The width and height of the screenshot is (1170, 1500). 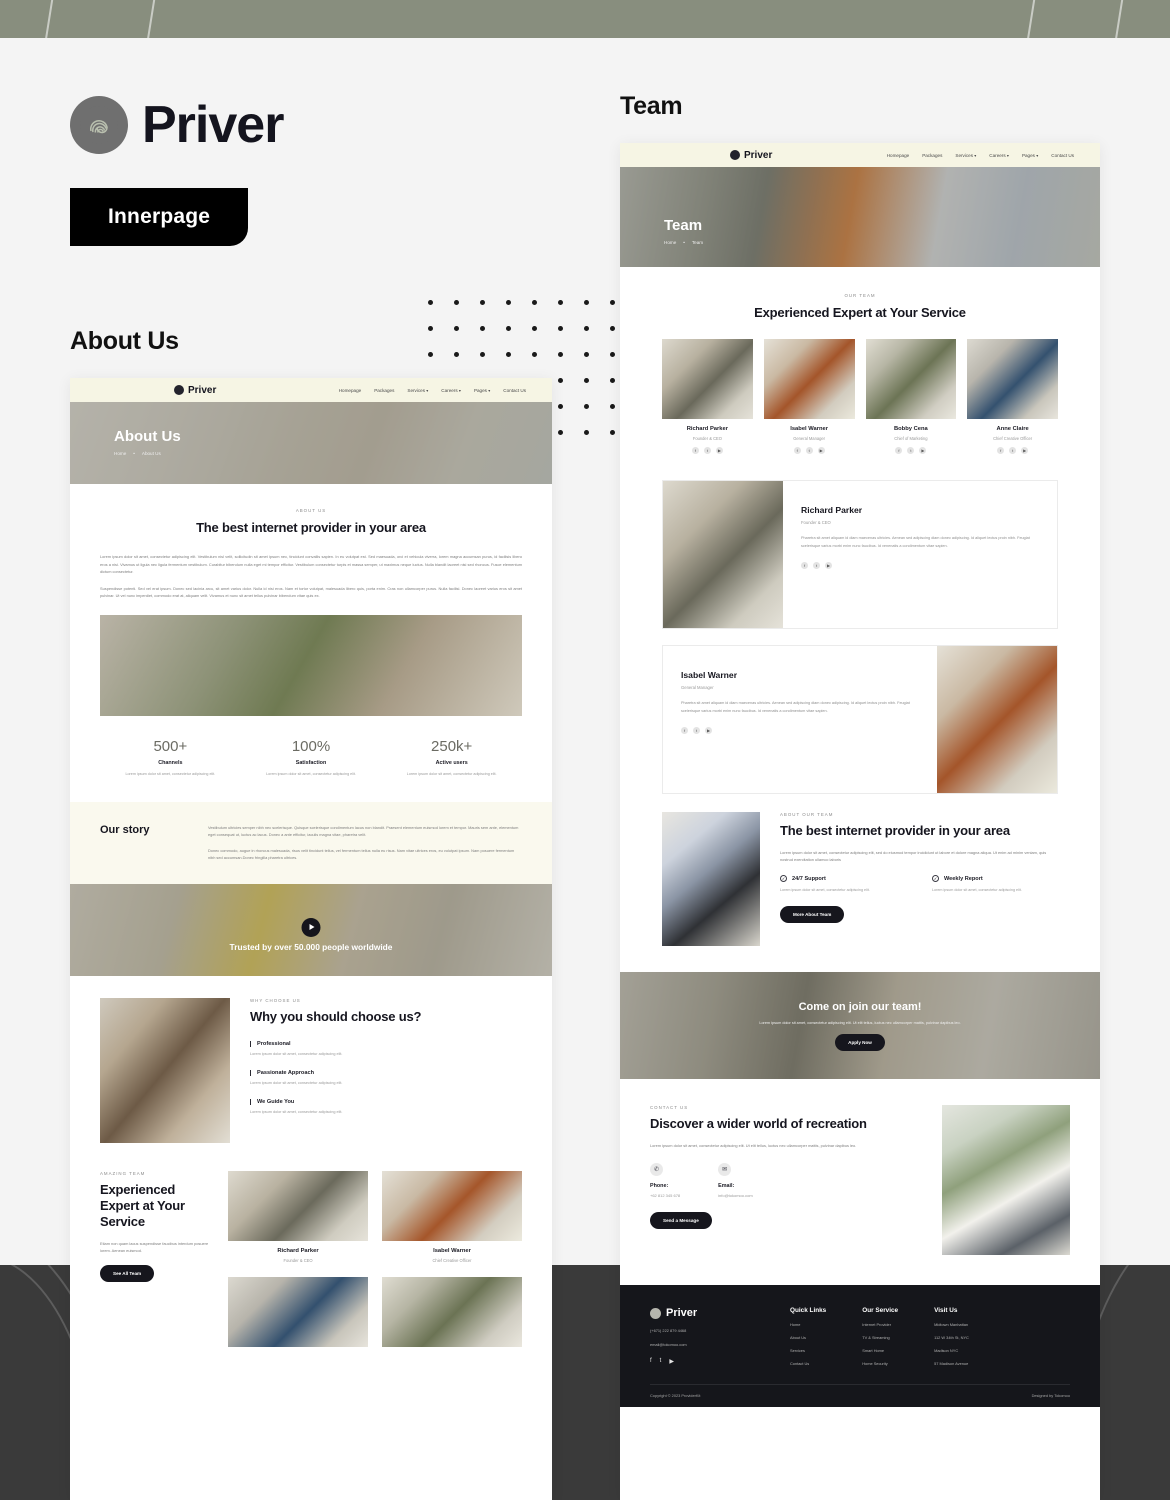 What do you see at coordinates (808, 1350) in the screenshot?
I see `footer-link: Services` at bounding box center [808, 1350].